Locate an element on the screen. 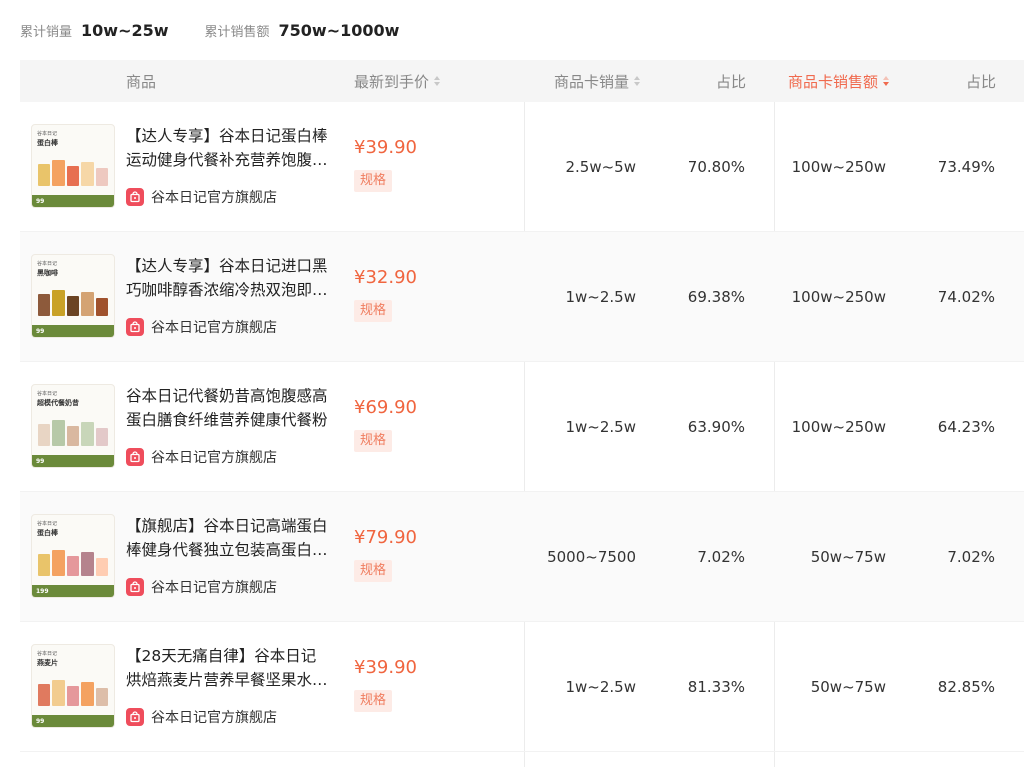 The height and width of the screenshot is (767, 1024). product-thumbnail: 谷本日记 燕麦片 99 is located at coordinates (73, 686).